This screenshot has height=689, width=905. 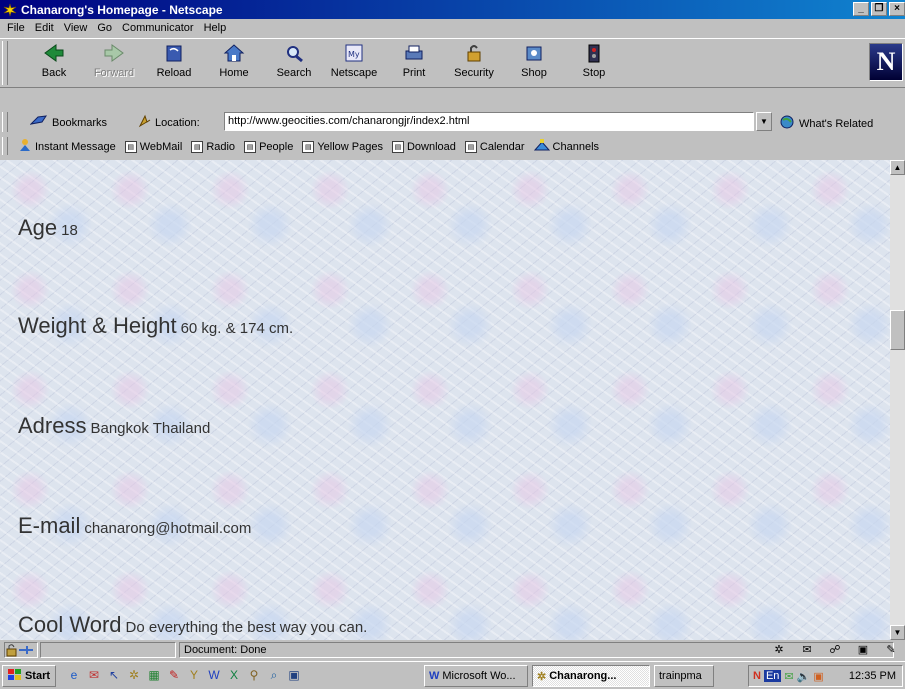 I want to click on edit-icon: ✎, so click(x=174, y=675).